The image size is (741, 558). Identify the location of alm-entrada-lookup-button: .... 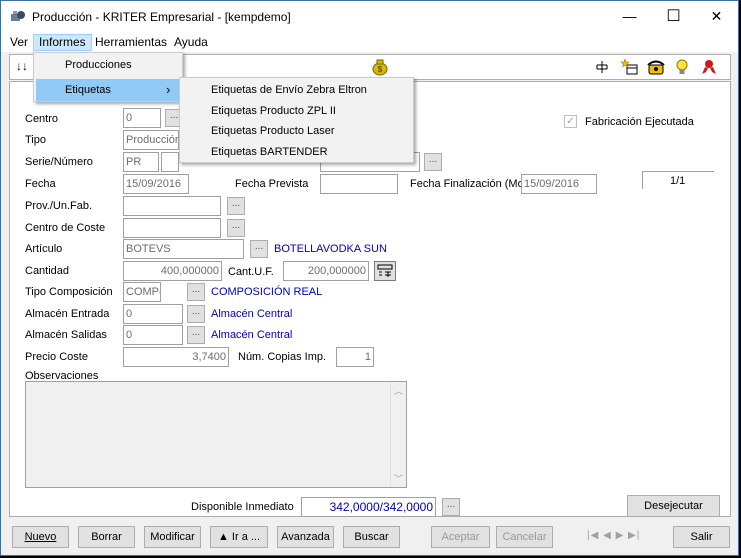
(196, 314).